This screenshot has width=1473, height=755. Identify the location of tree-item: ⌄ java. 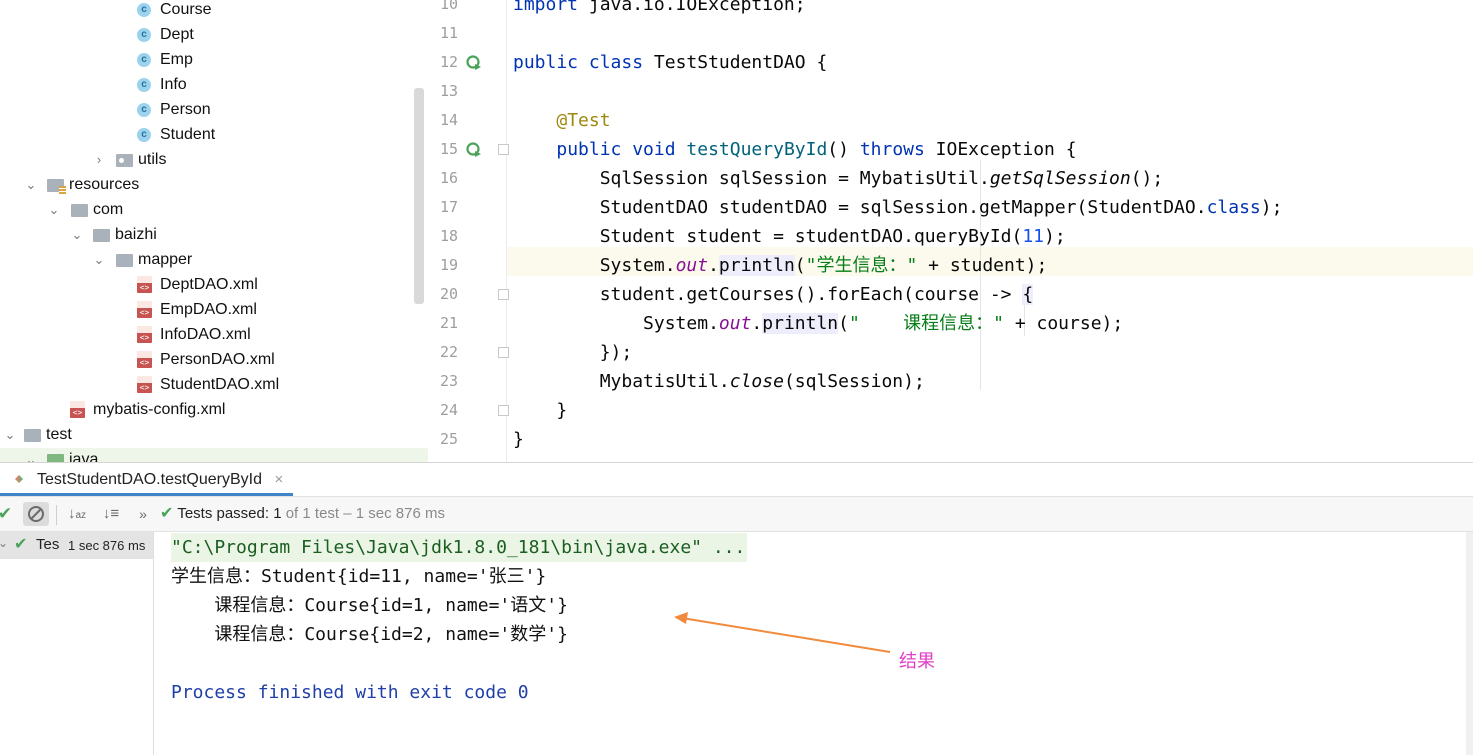
(205, 454).